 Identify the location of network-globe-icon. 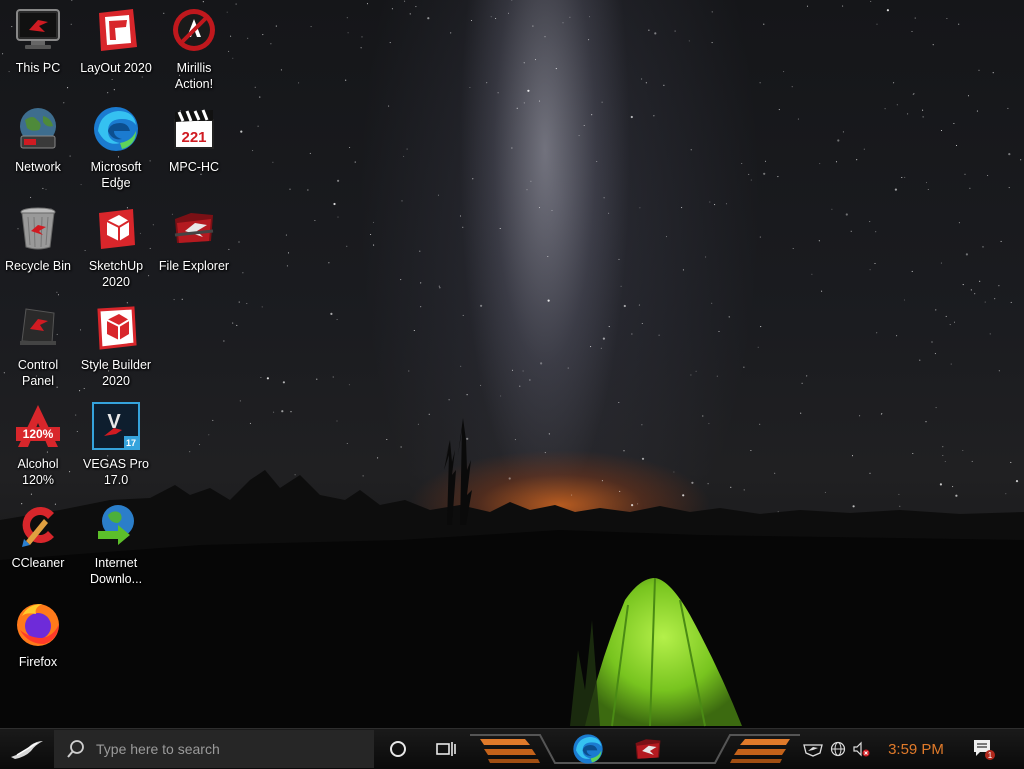
(838, 749).